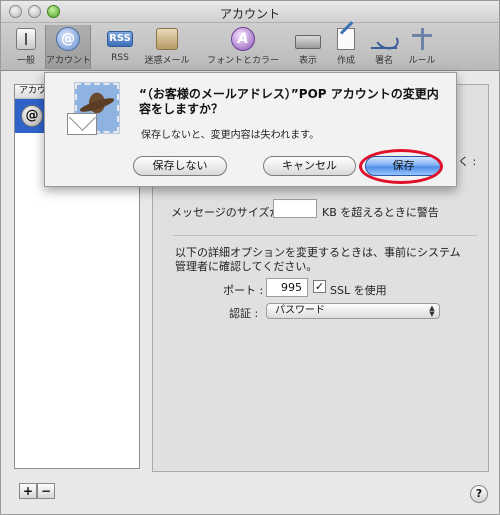 This screenshot has width=500, height=515. Describe the element at coordinates (401, 166) in the screenshot. I see `highlight-circle` at that location.